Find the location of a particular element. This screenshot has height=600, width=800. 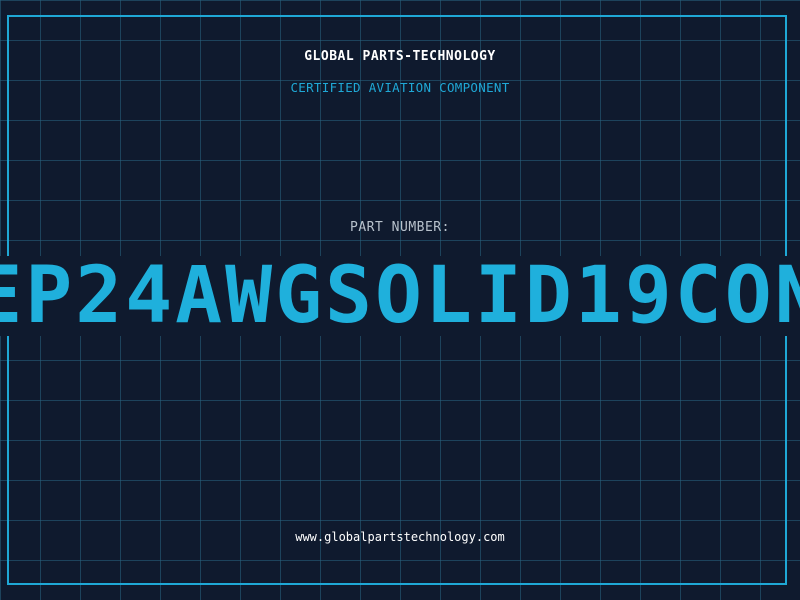

part-number-band: FEP24AWGSOLID19COND is located at coordinates (400, 296).